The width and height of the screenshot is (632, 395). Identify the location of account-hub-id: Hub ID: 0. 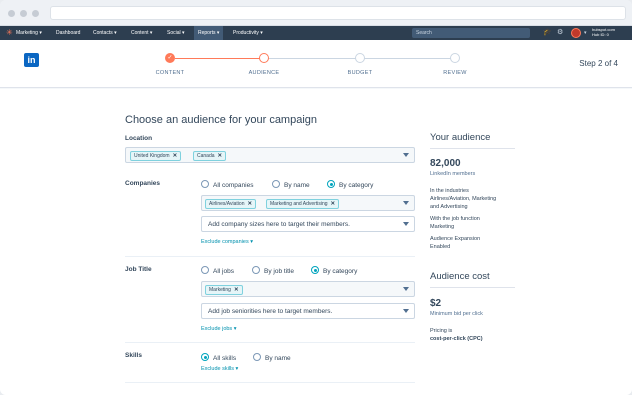
(600, 34).